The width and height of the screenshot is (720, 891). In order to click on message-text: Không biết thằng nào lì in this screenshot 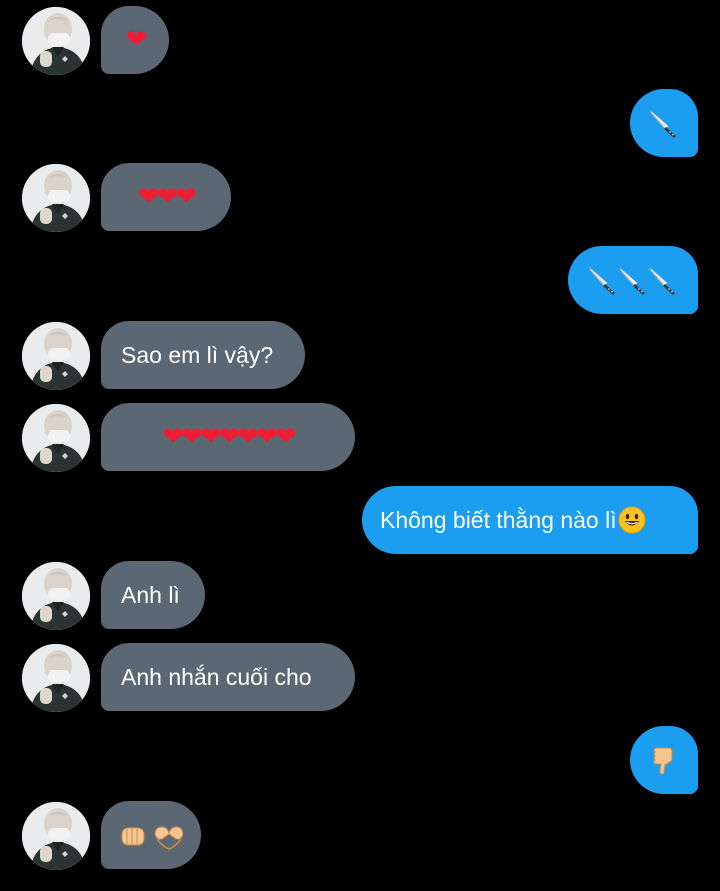, I will do `click(498, 519)`.